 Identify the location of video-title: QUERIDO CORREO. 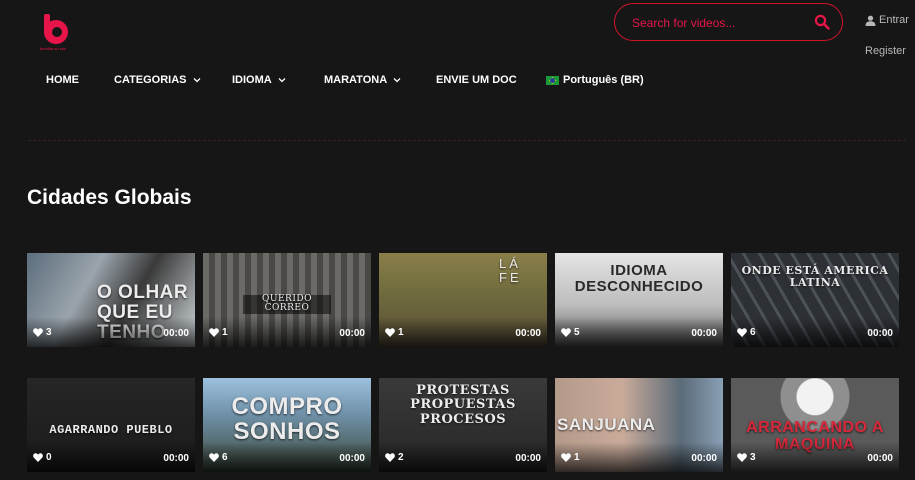
(287, 304).